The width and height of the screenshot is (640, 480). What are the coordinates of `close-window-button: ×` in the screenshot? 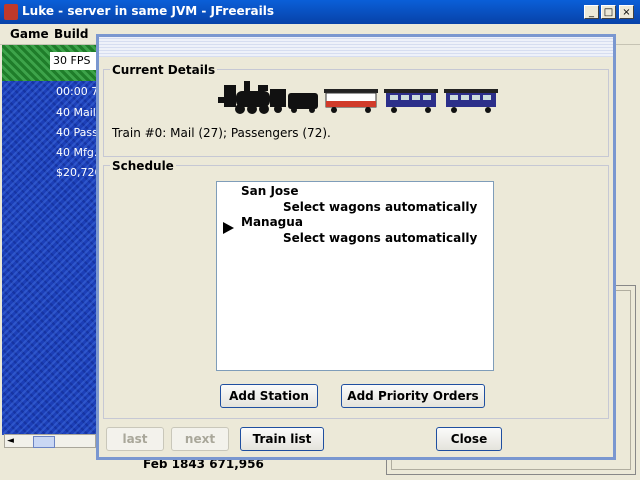 It's located at (626, 12).